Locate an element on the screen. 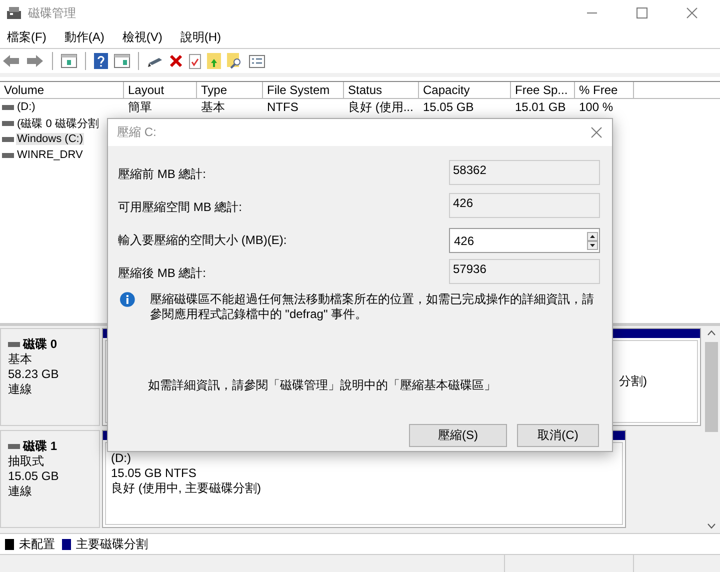  back-arrow-icon is located at coordinates (11, 61).